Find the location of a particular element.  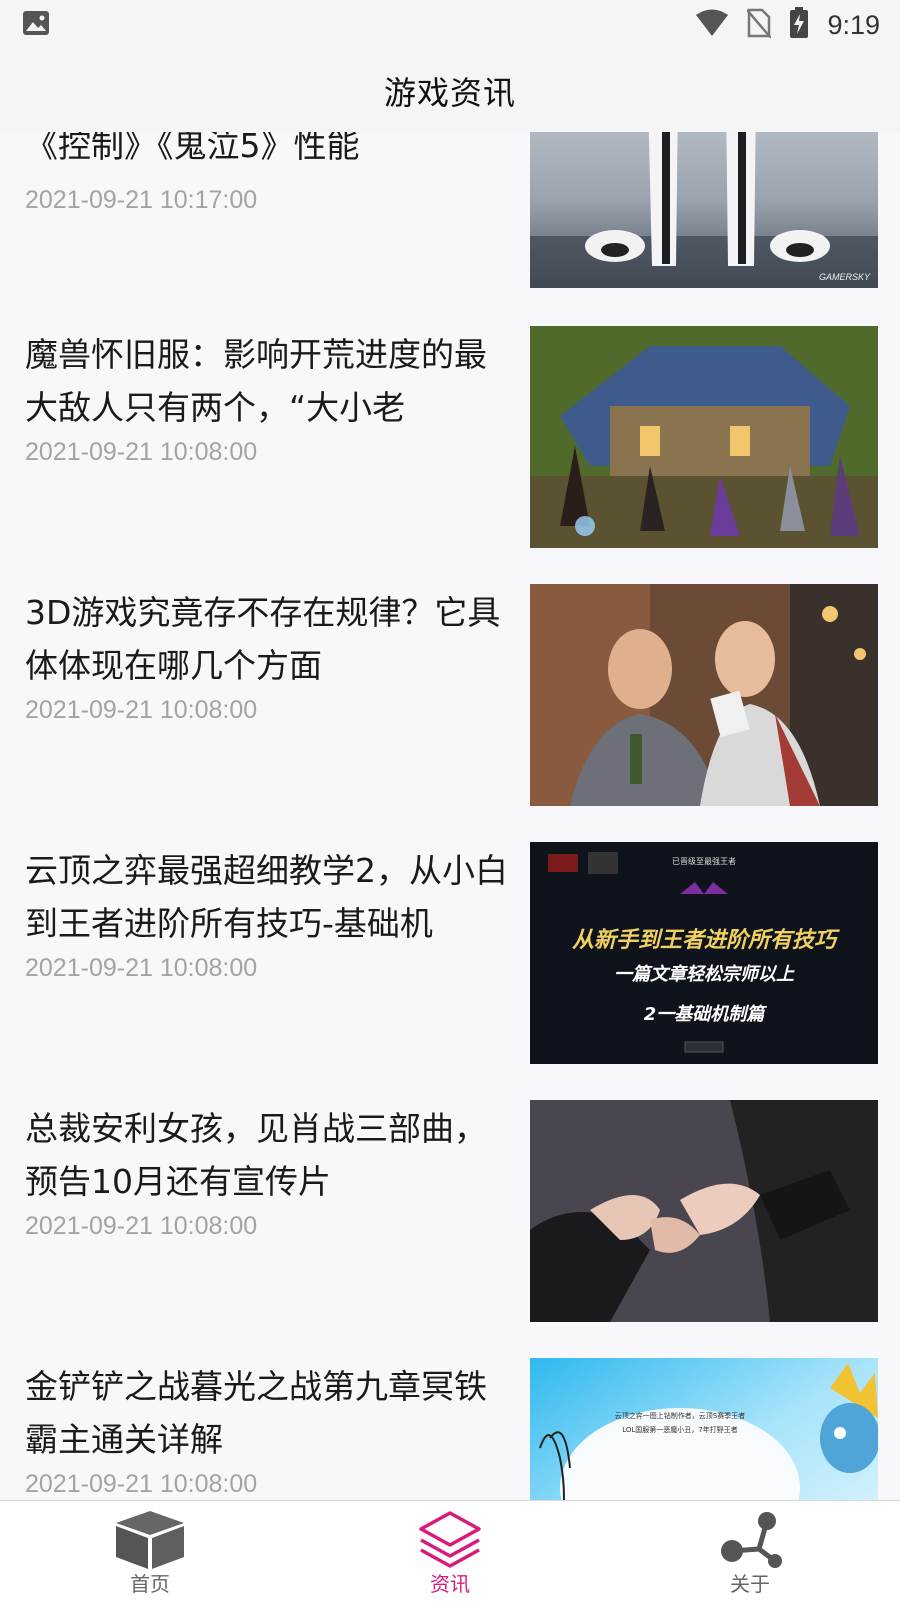

news-title: 魔兽怀旧服：影响开荒进度的最大敌人只有两个，“大小老 is located at coordinates (256, 381).